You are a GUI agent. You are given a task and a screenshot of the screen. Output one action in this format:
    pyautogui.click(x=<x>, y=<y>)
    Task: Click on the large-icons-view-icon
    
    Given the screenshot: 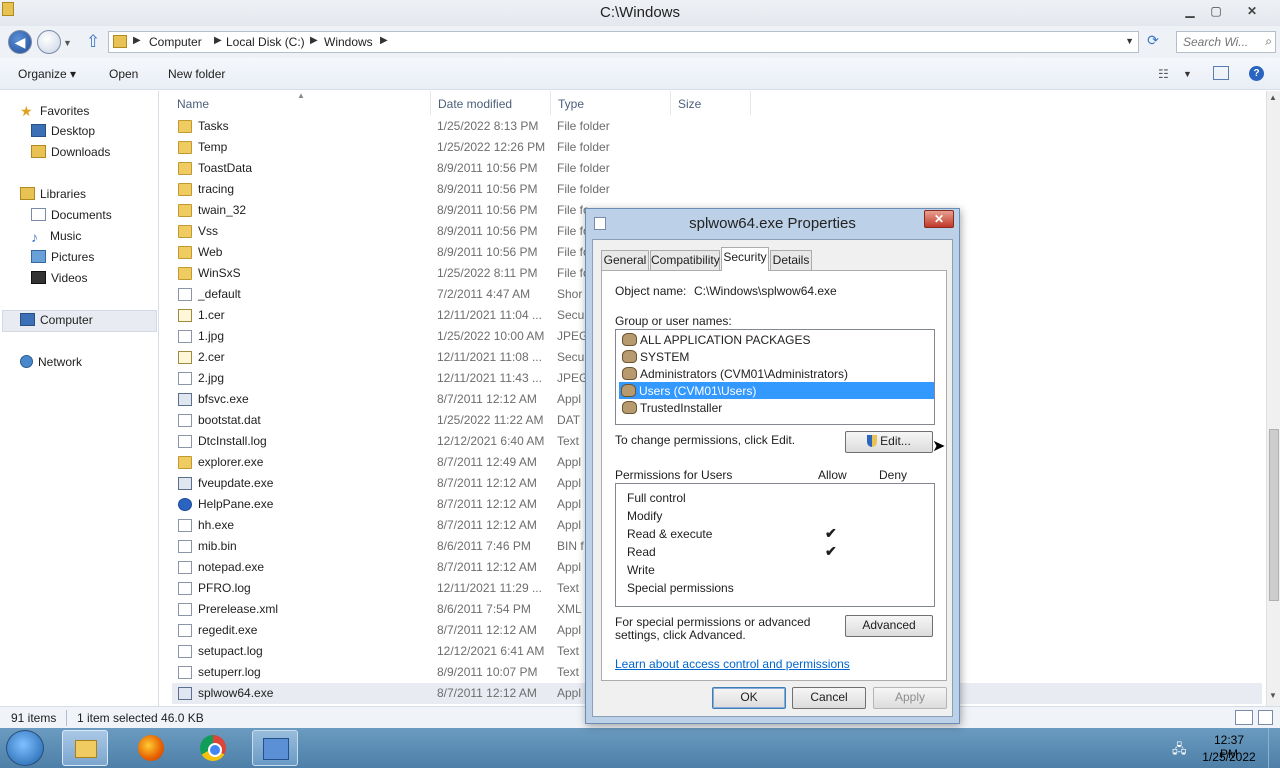 What is the action you would take?
    pyautogui.click(x=1265, y=717)
    